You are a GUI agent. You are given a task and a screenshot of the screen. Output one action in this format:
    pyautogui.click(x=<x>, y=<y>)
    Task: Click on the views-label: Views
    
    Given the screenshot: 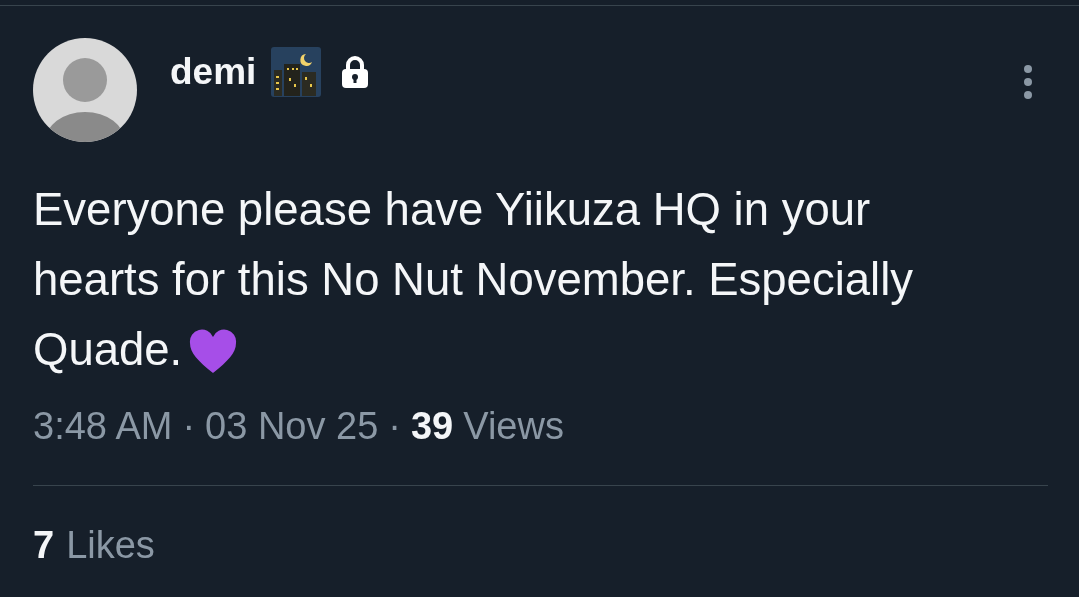 What is the action you would take?
    pyautogui.click(x=513, y=426)
    